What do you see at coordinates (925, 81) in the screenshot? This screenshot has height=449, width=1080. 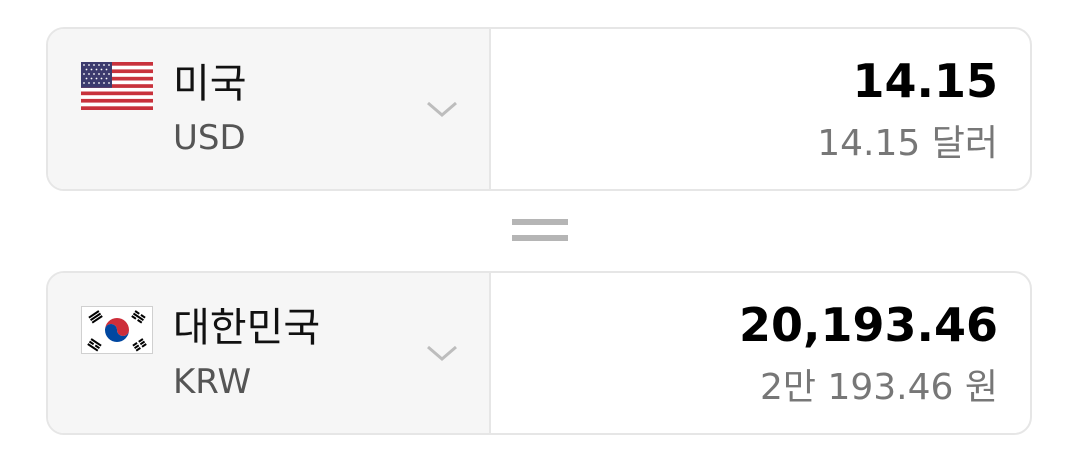 I see `from-amount-value: 14.15` at bounding box center [925, 81].